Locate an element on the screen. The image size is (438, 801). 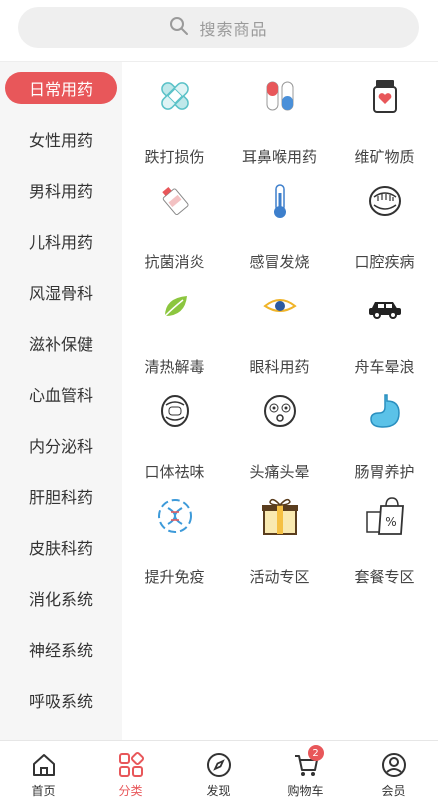
sidebar-item-tonic: 滋补保健 is located at coordinates (61, 343).